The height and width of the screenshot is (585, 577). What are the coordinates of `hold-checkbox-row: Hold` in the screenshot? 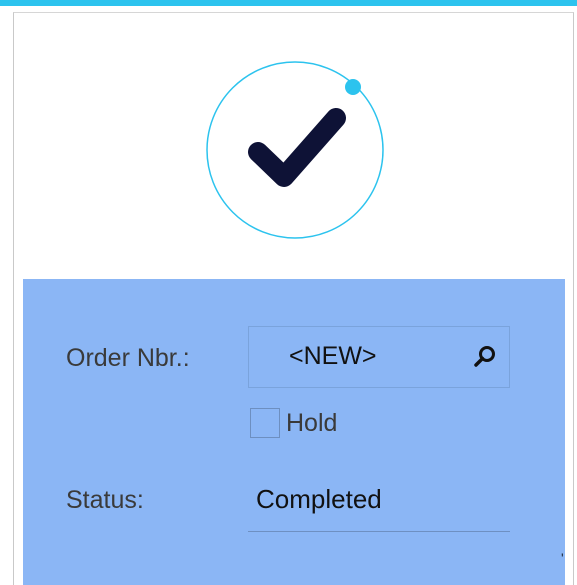 It's located at (293, 423).